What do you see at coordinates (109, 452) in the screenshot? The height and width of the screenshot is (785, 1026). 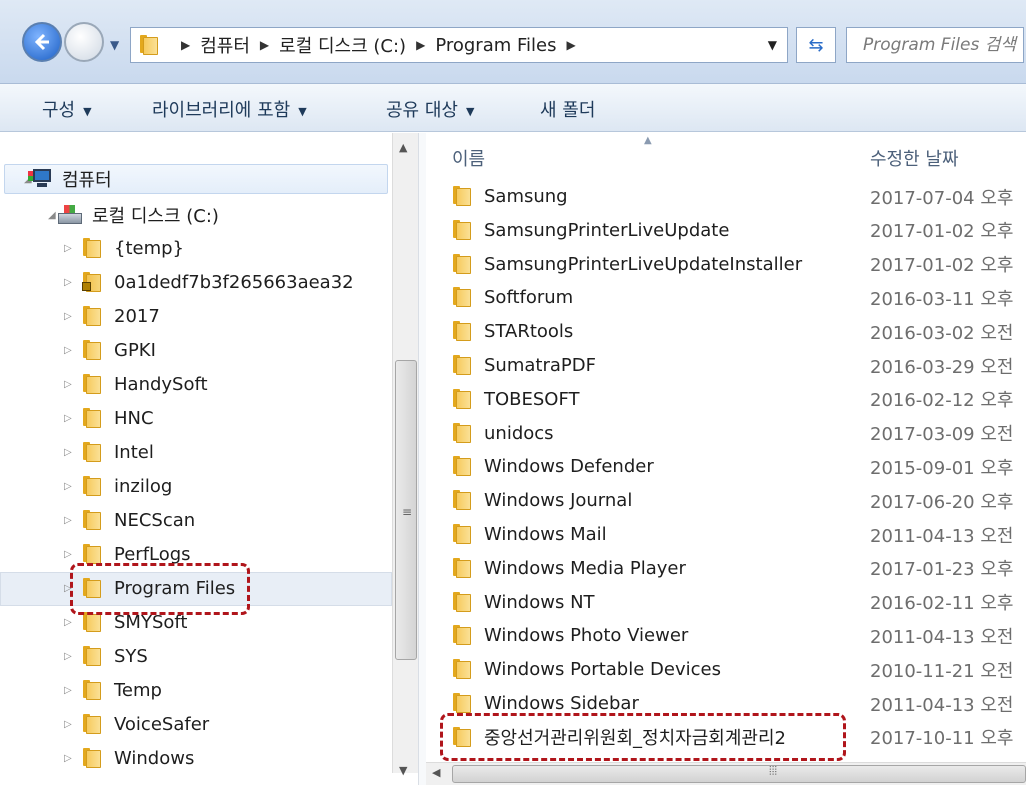 I see `tree-item-folder: ▷ Intel` at bounding box center [109, 452].